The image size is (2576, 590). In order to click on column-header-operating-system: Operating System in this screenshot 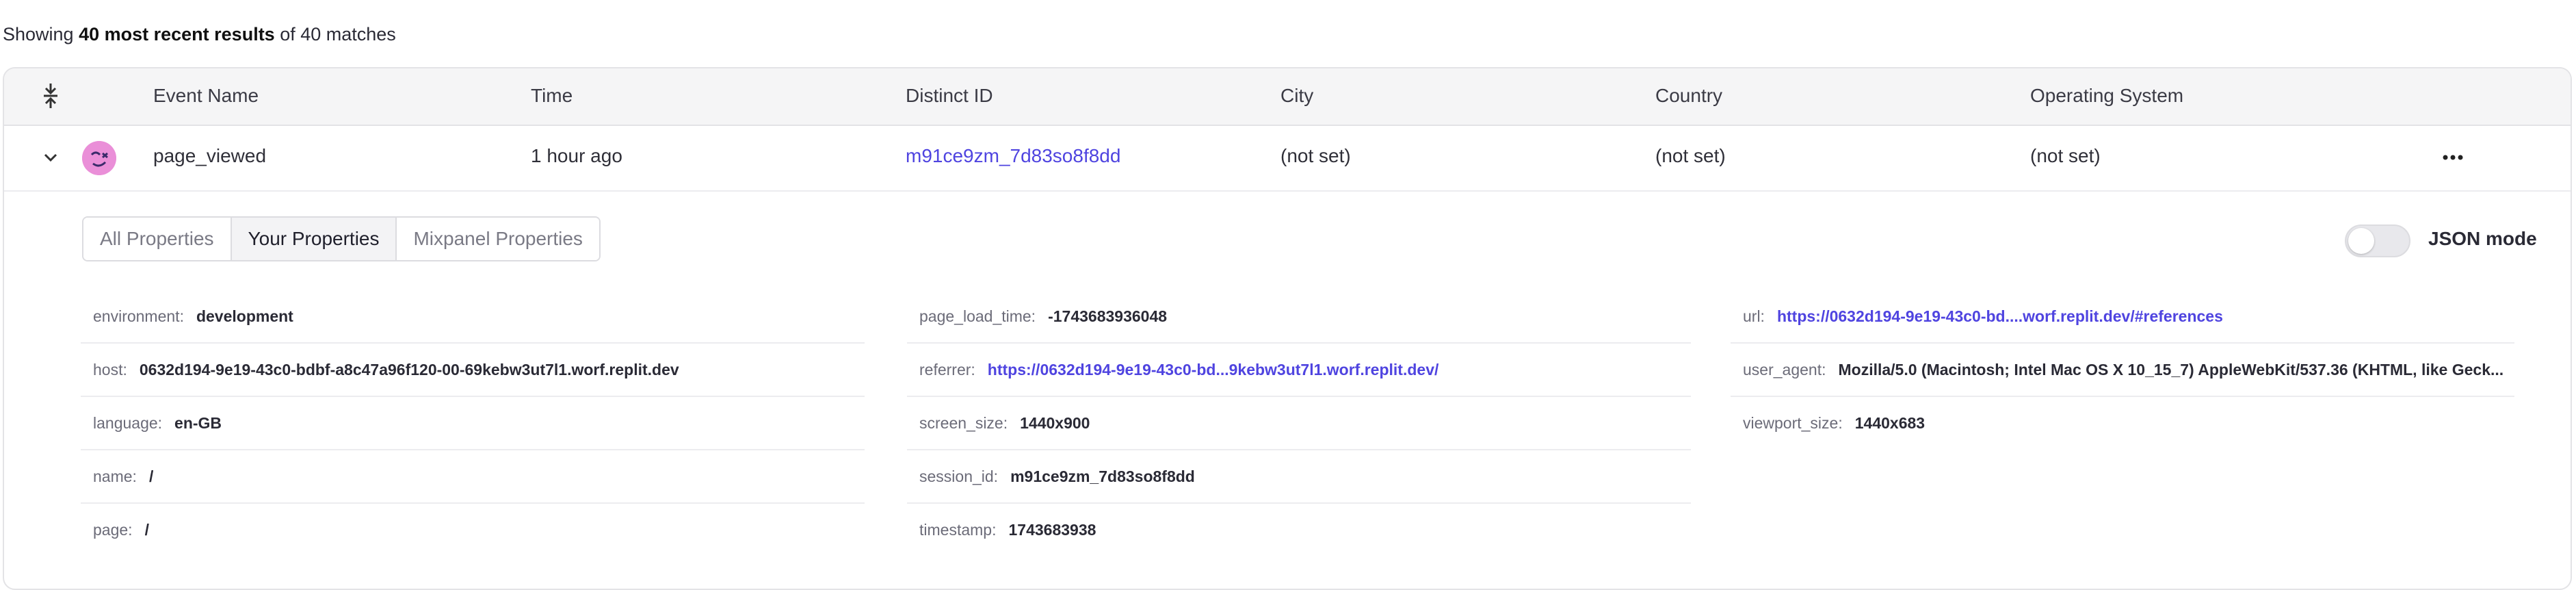, I will do `click(2106, 96)`.